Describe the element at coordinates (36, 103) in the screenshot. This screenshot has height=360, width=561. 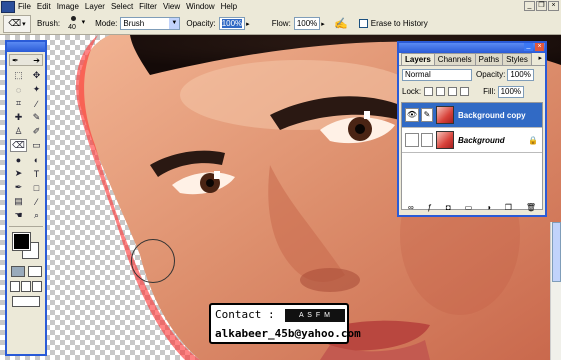
I see `slice-tool-icon: ∕` at that location.